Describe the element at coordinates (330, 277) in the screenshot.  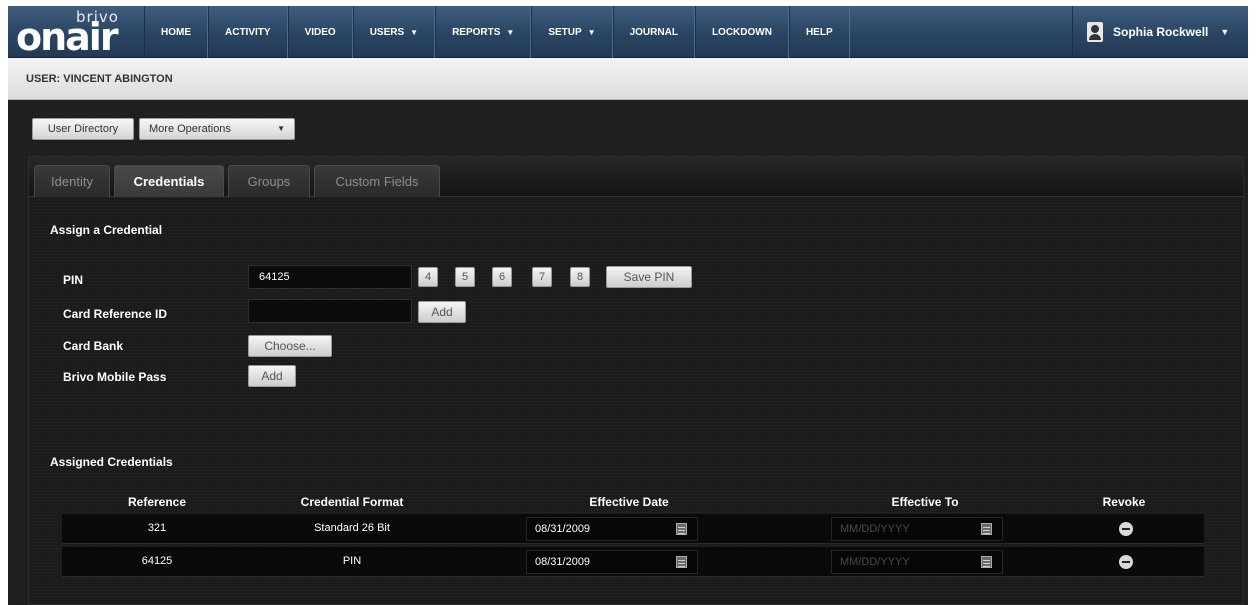
I see `pin-field: 64125` at that location.